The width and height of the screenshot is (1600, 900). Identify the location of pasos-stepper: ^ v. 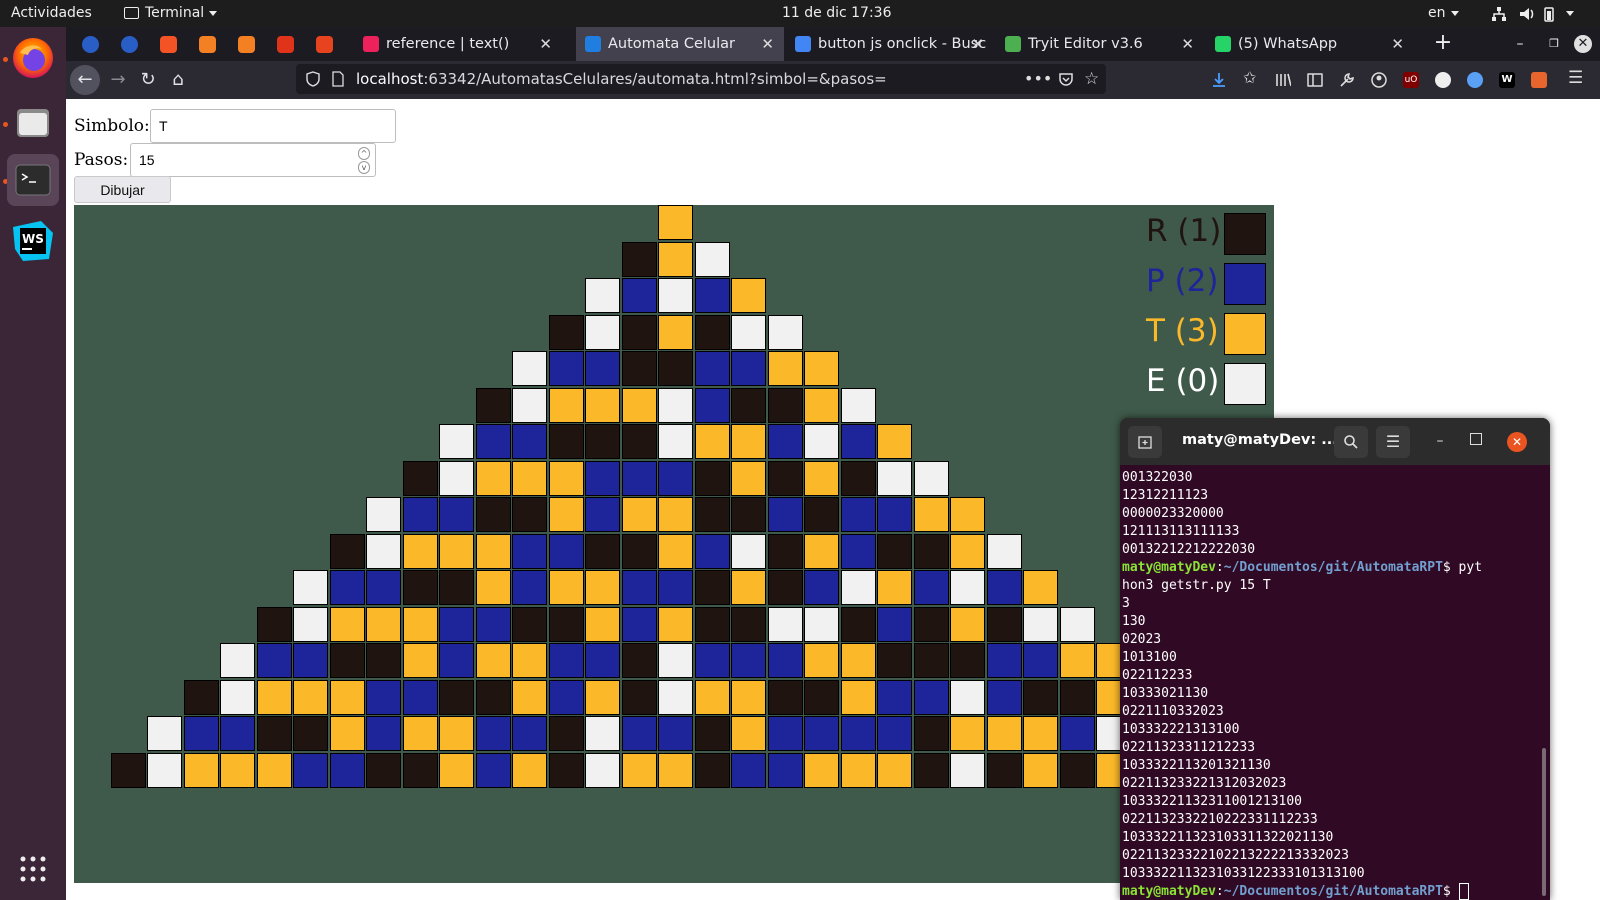
(364, 160).